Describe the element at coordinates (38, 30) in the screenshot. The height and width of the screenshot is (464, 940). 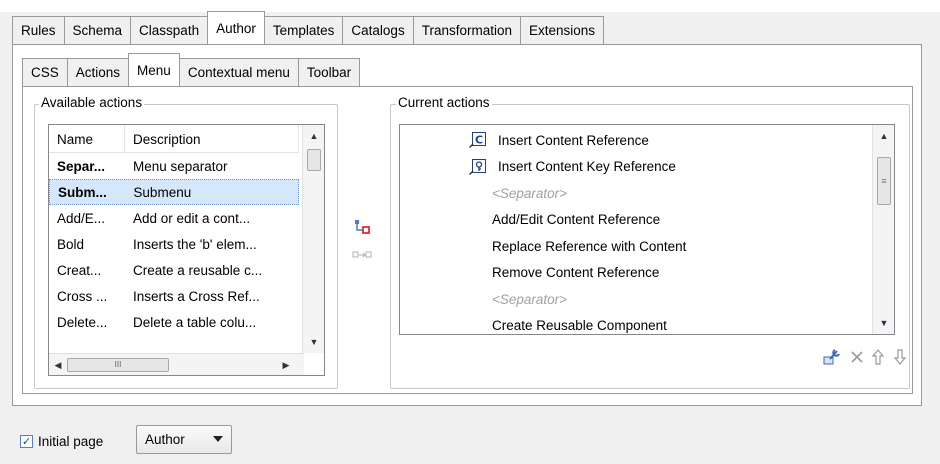
I see `tab-rules: Rules` at that location.